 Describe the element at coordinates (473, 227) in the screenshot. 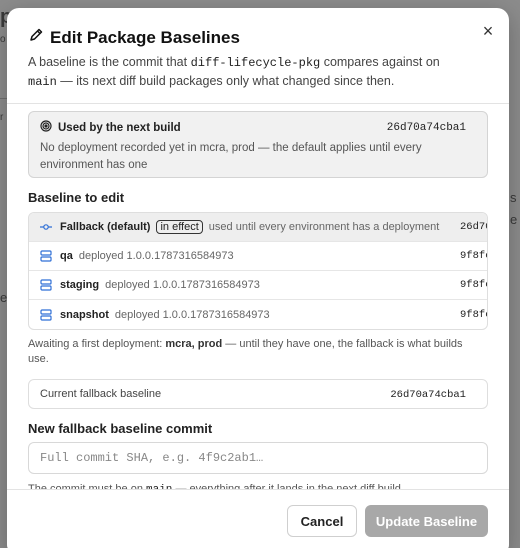

I see `row-sha: 26d70a74cba1` at that location.